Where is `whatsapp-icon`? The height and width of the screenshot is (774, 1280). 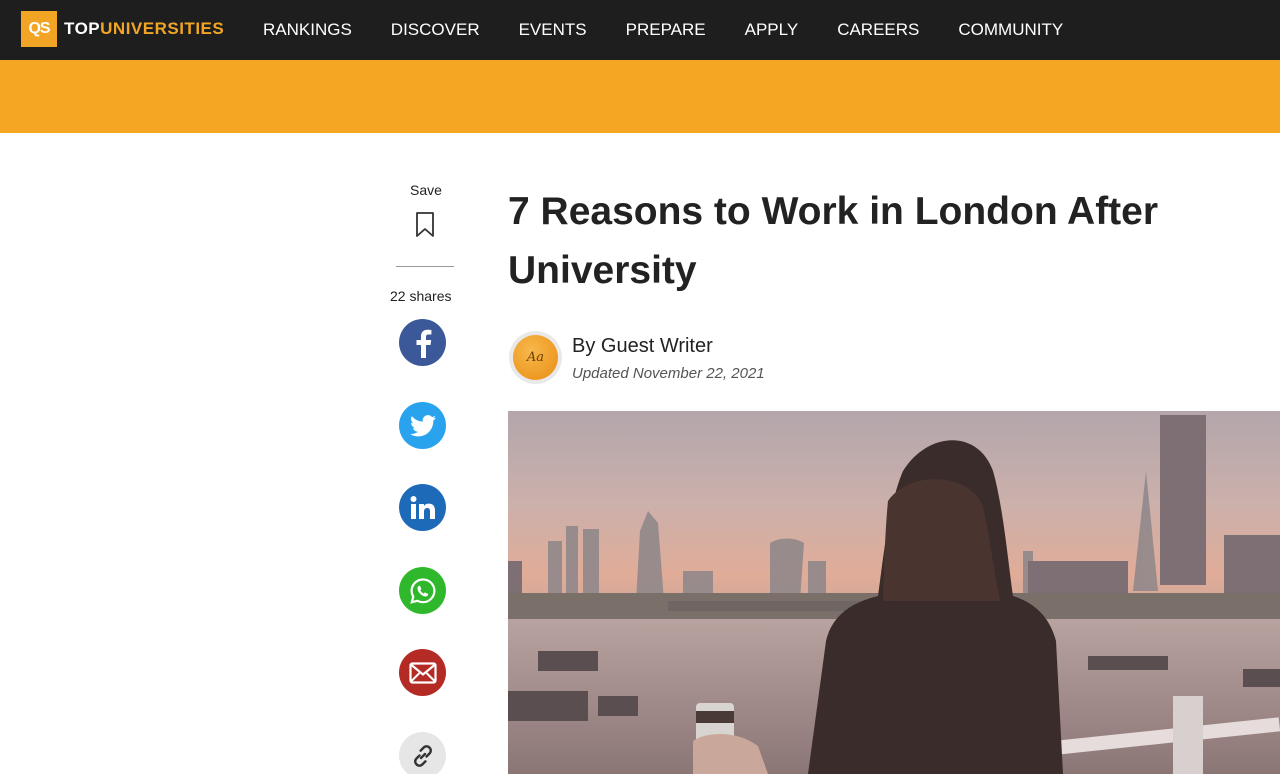 whatsapp-icon is located at coordinates (422, 590).